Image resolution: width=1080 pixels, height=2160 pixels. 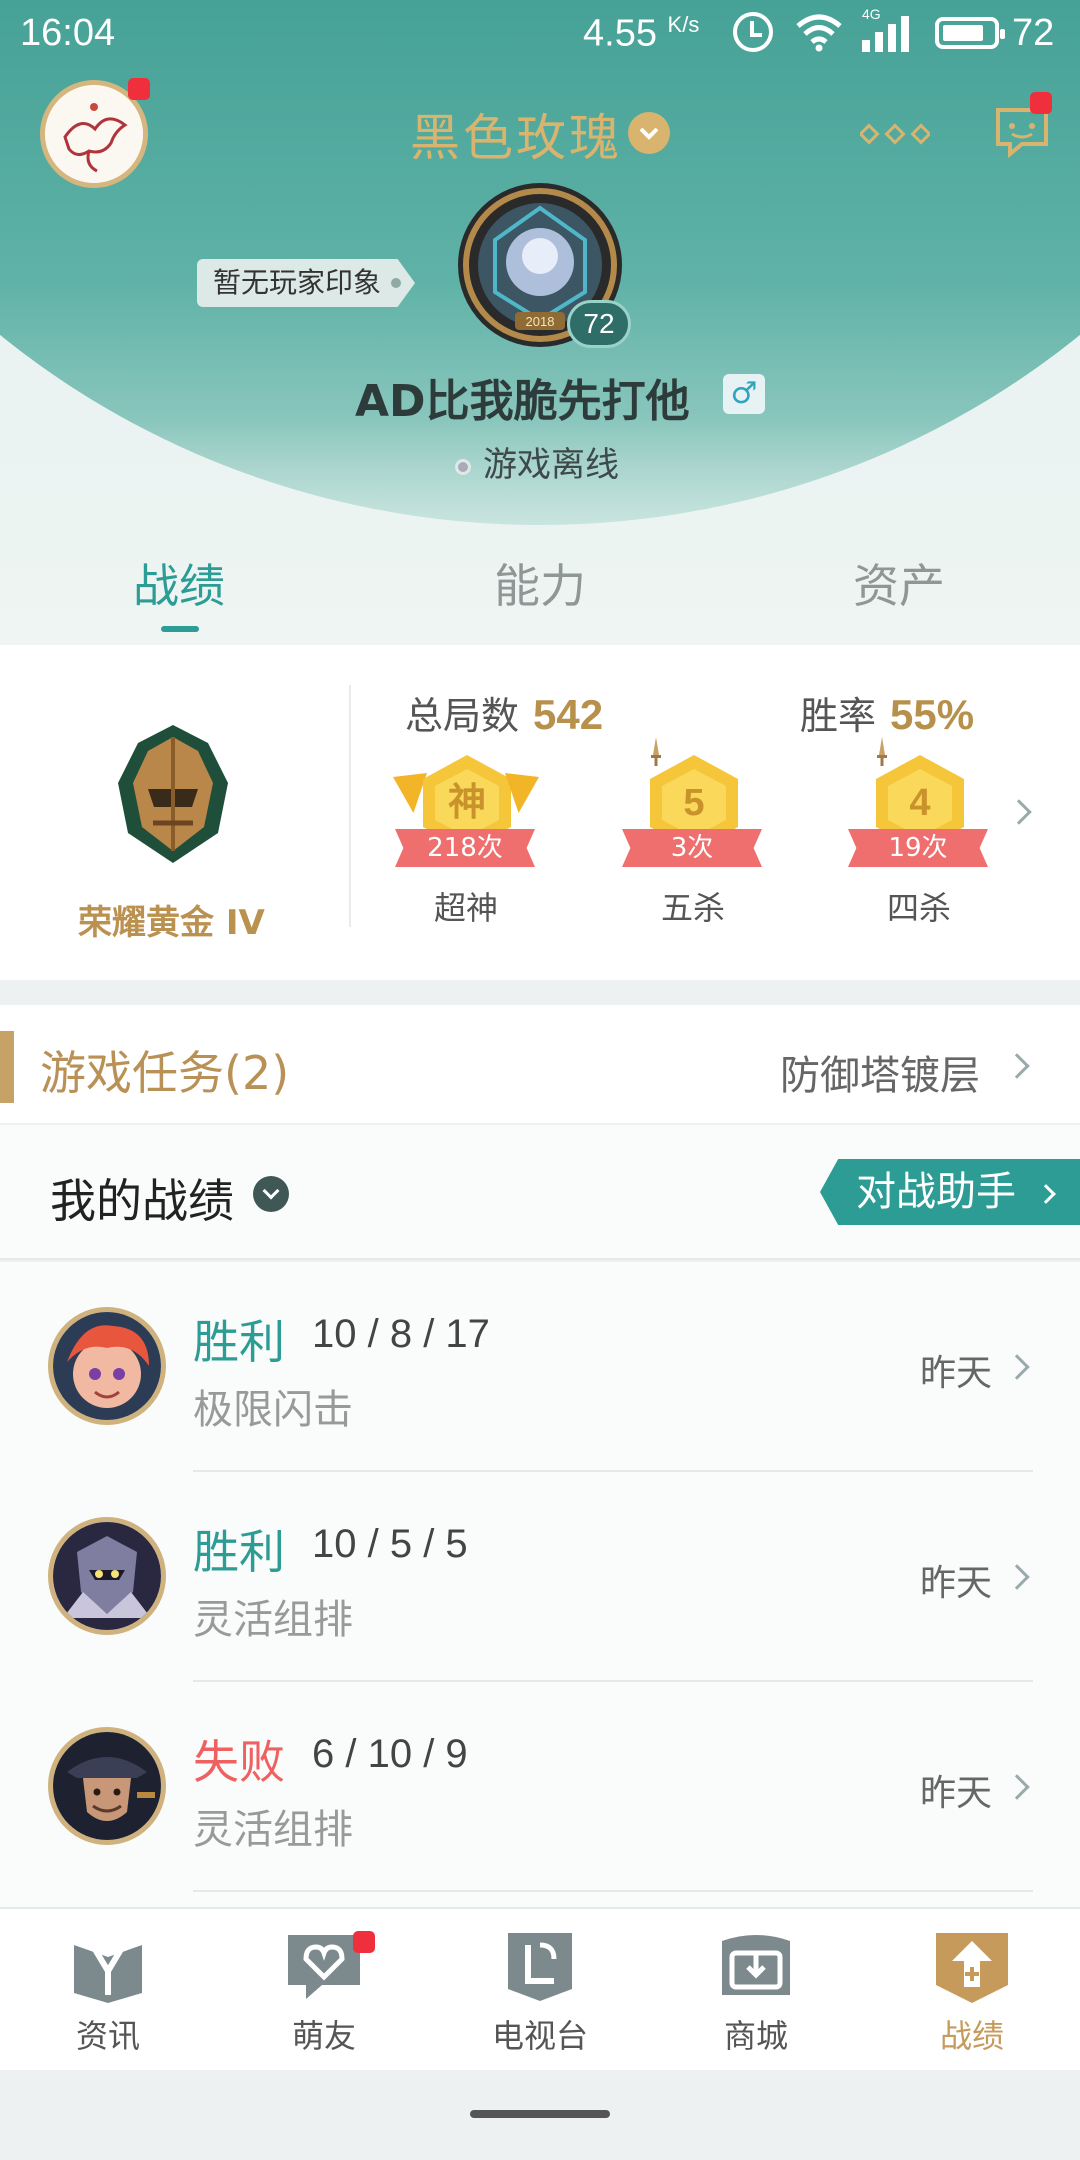 I want to click on level-badge: 72, so click(x=599, y=324).